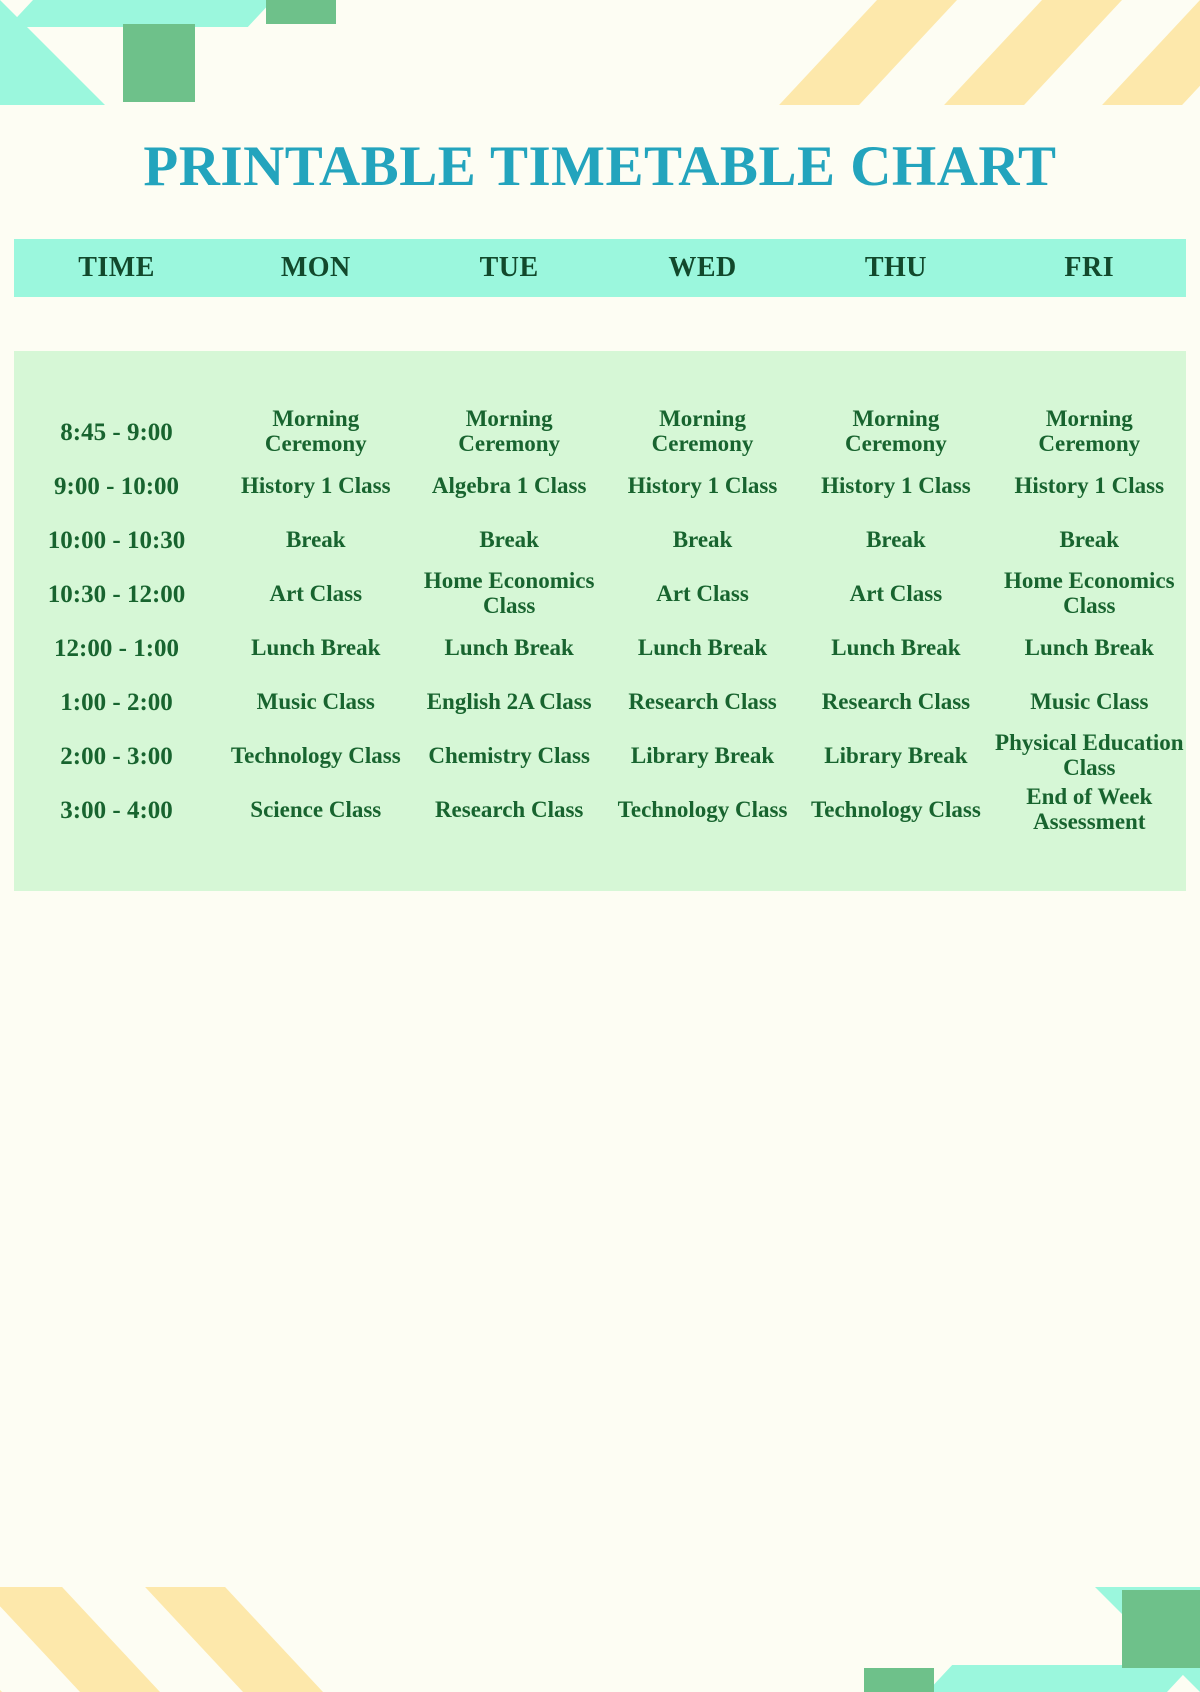 The height and width of the screenshot is (1692, 1200). Describe the element at coordinates (509, 755) in the screenshot. I see `slot-tue: Chemistry Class` at that location.